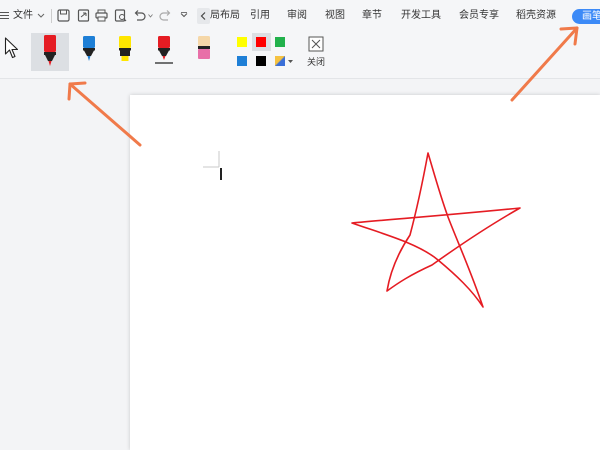 Image resolution: width=600 pixels, height=450 pixels. Describe the element at coordinates (421, 16) in the screenshot. I see `tab-developer: 开发工具` at that location.